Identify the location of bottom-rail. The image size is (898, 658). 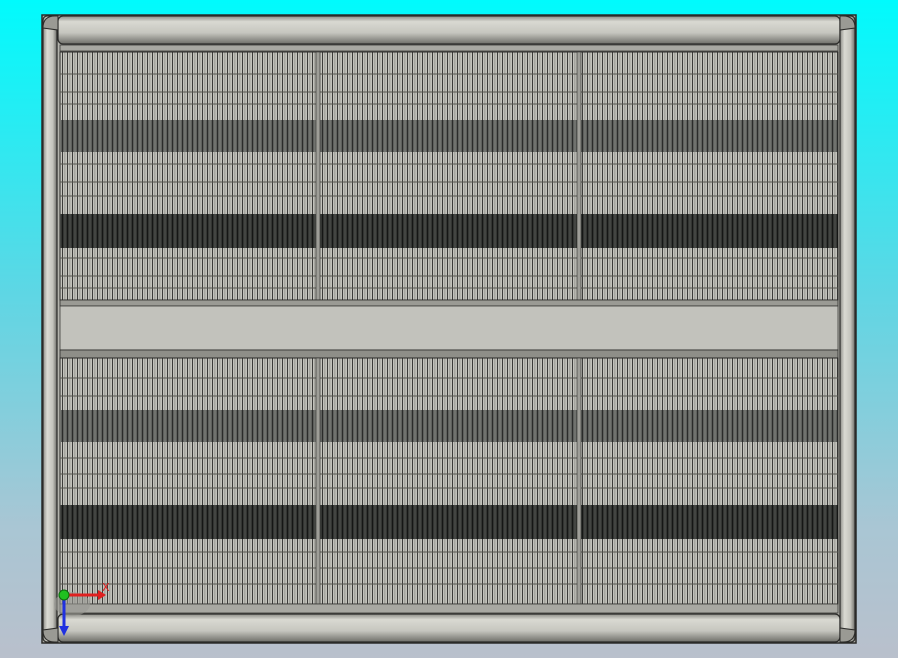
(449, 628).